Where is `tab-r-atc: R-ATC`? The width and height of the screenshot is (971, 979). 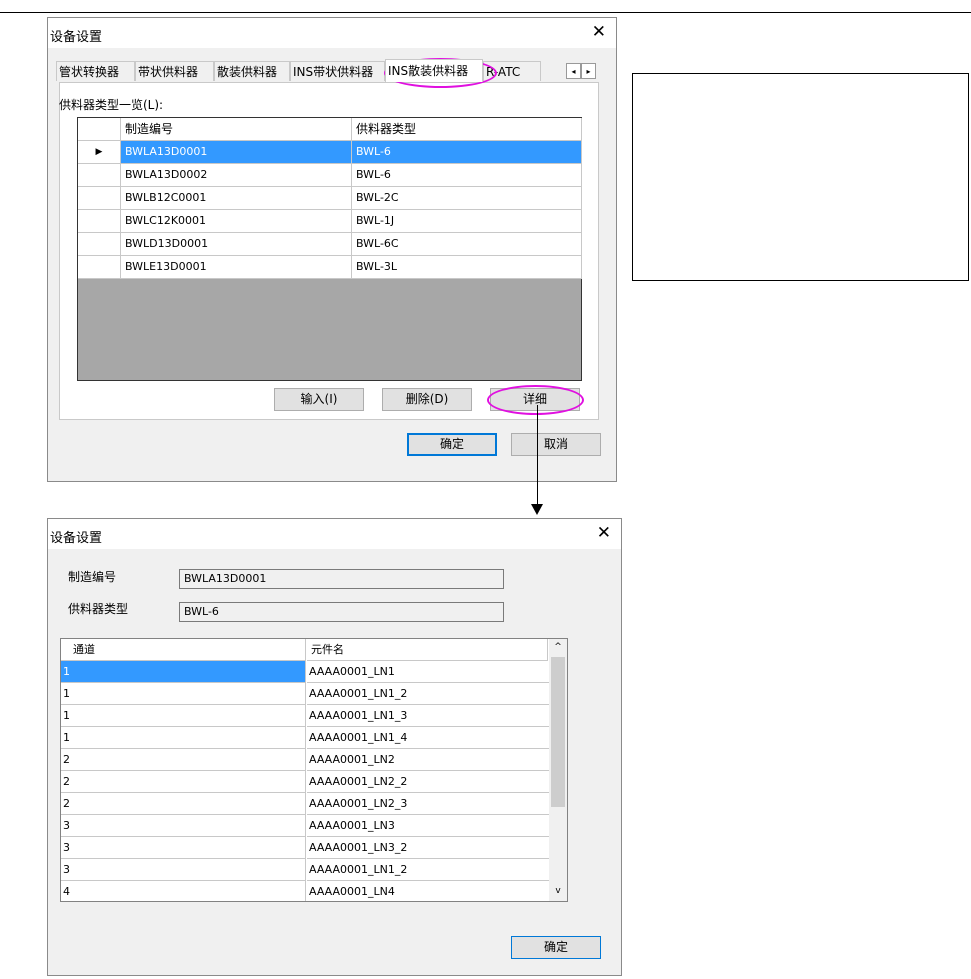 tab-r-atc: R-ATC is located at coordinates (512, 71).